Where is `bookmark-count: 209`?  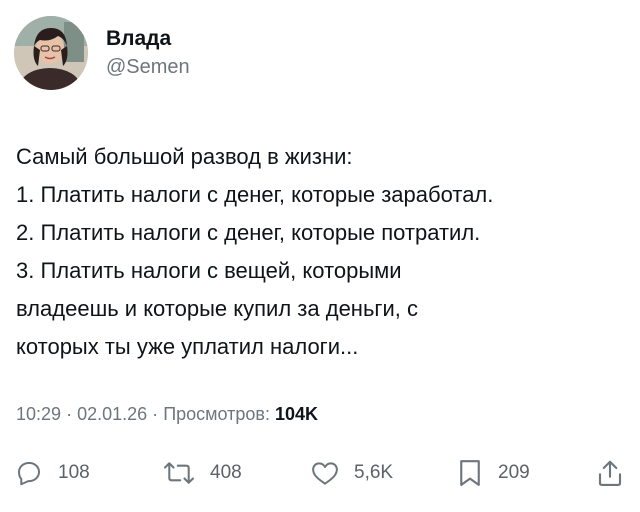 bookmark-count: 209 is located at coordinates (514, 472).